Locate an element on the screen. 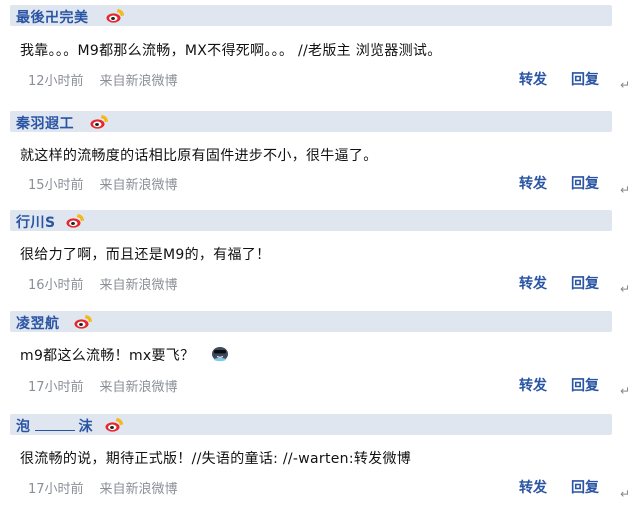 The image size is (640, 522). name-mask is located at coordinates (54, 424).